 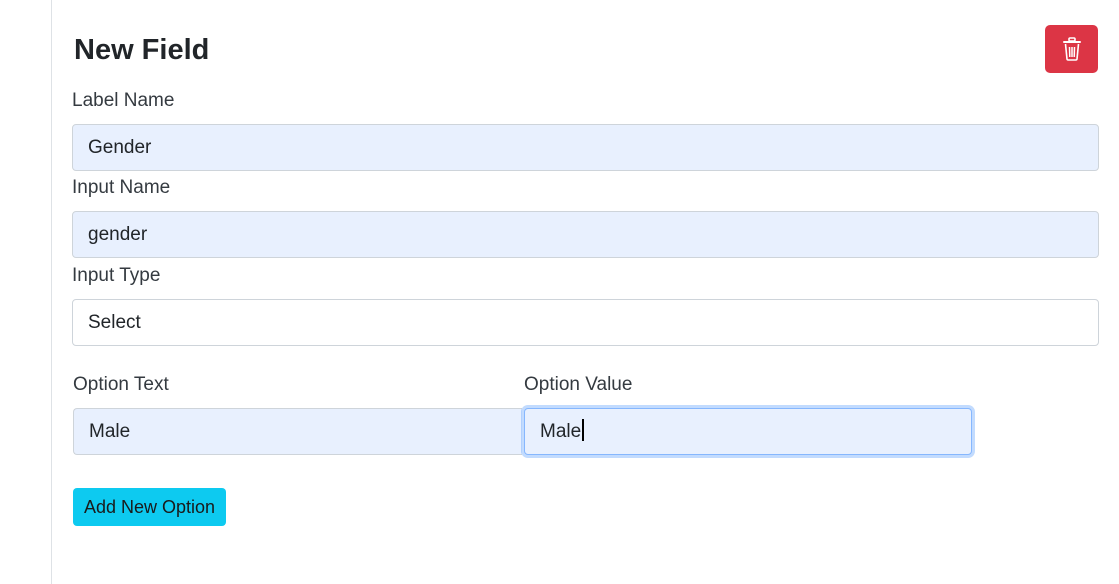 I want to click on input-name-value: gender, so click(x=118, y=234).